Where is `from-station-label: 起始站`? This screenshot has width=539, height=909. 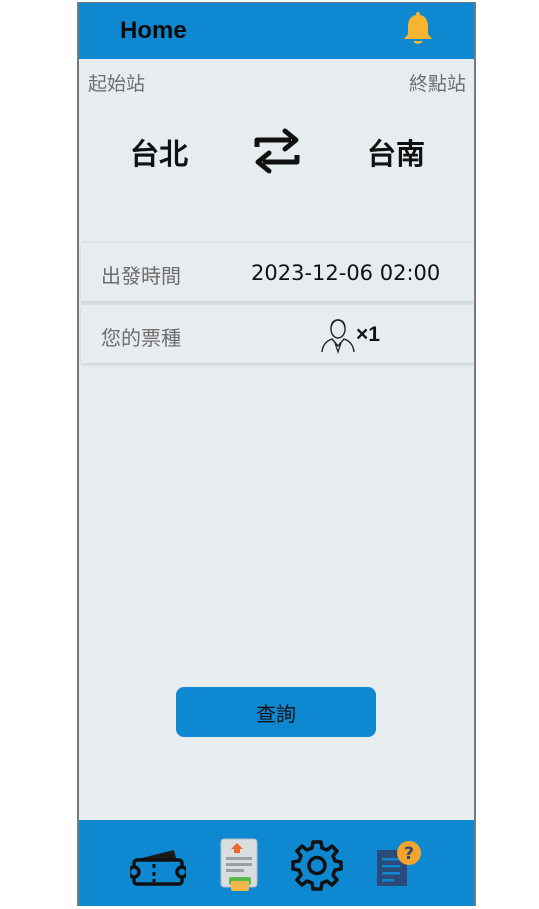 from-station-label: 起始站 is located at coordinates (117, 84).